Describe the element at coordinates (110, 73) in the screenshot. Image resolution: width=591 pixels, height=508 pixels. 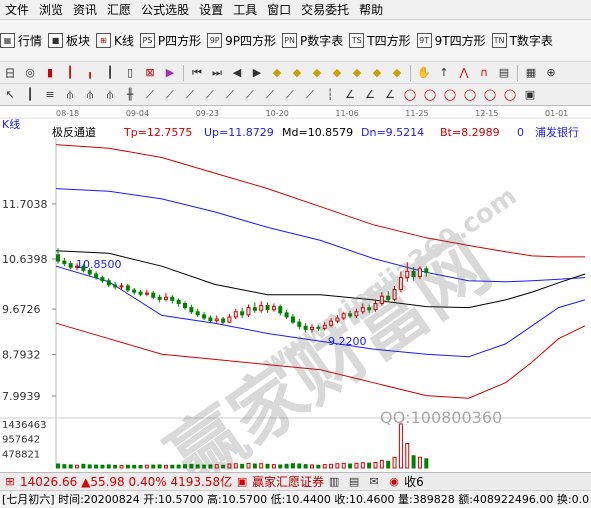
I see `bars-alt-icon: ┃` at that location.